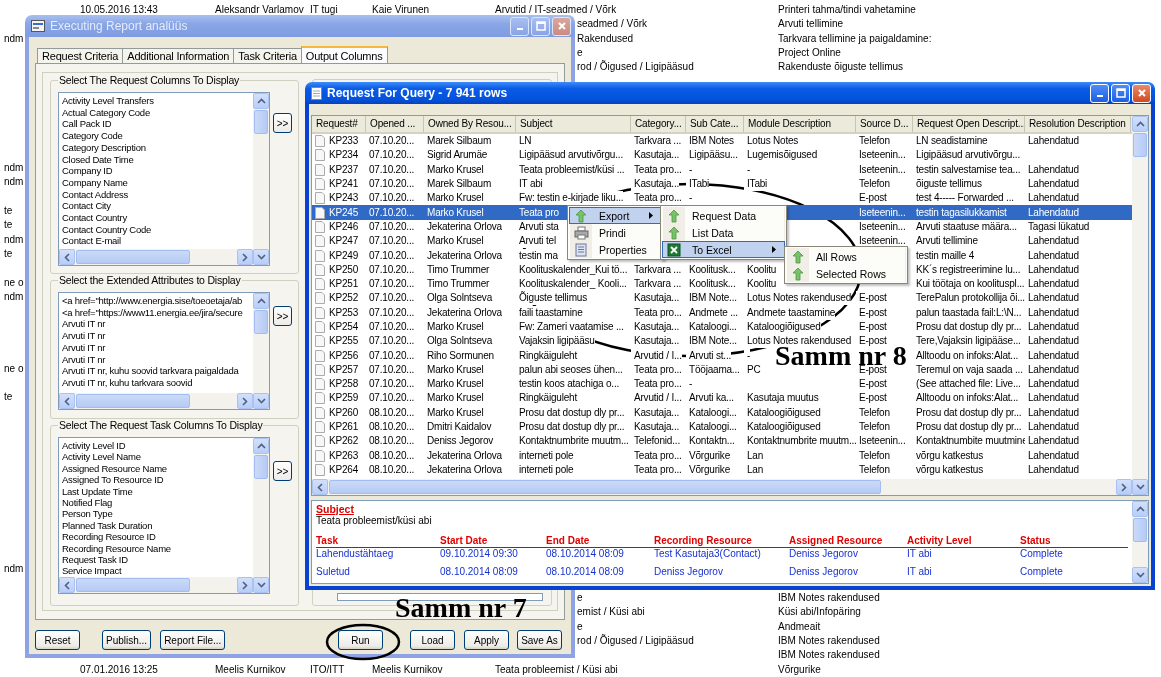  What do you see at coordinates (871, 327) in the screenshot?
I see `table-cell: E-post` at bounding box center [871, 327].